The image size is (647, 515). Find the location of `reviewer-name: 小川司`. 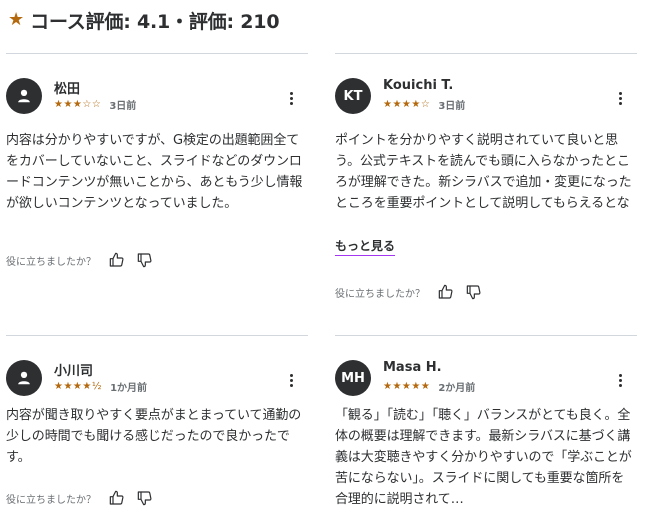

reviewer-name: 小川司 is located at coordinates (74, 371).